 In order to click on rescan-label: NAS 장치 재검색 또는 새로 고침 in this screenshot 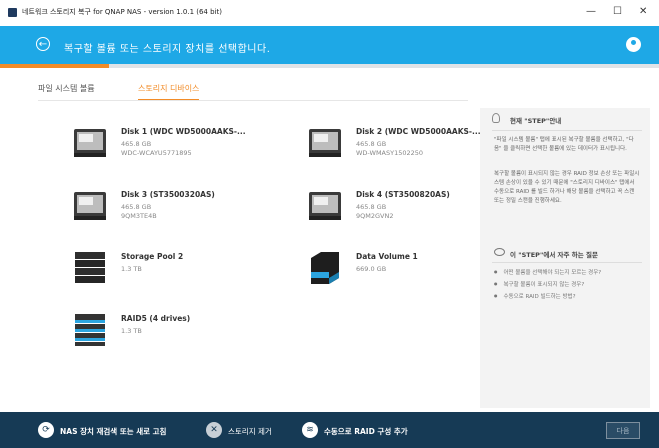, I will do `click(113, 431)`.